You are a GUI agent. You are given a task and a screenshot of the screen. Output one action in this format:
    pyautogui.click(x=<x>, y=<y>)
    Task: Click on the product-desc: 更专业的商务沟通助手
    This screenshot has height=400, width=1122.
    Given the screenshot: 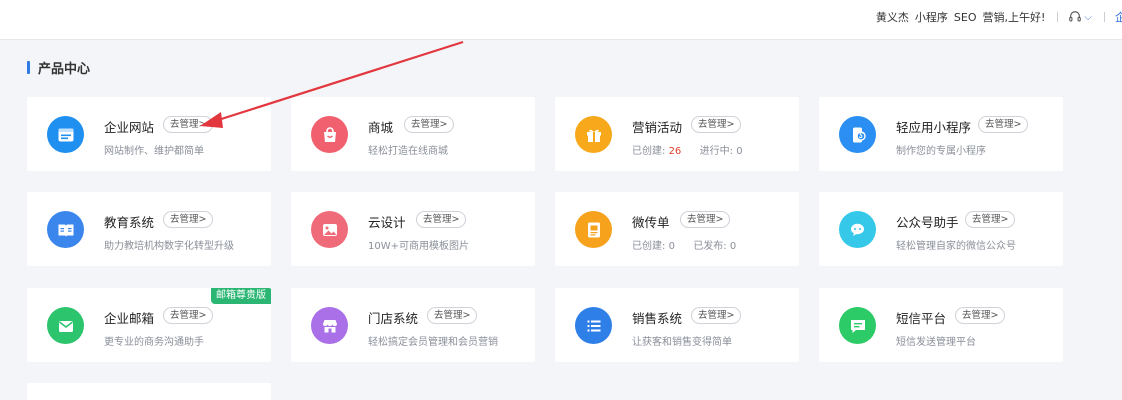 What is the action you would take?
    pyautogui.click(x=154, y=342)
    